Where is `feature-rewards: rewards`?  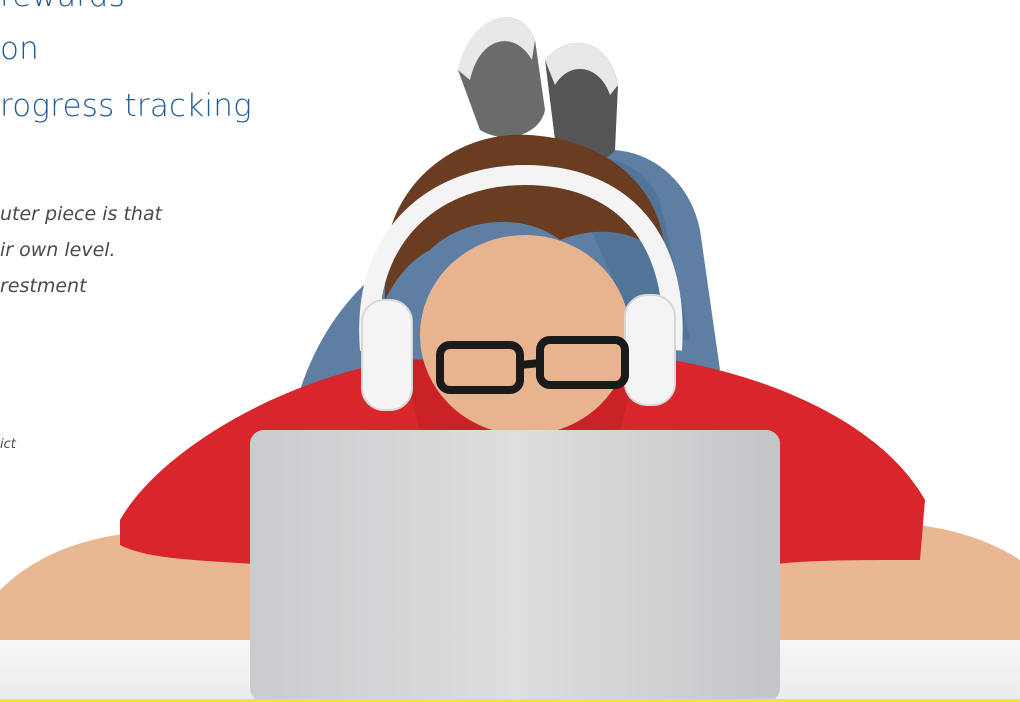
feature-rewards: rewards is located at coordinates (62, 7).